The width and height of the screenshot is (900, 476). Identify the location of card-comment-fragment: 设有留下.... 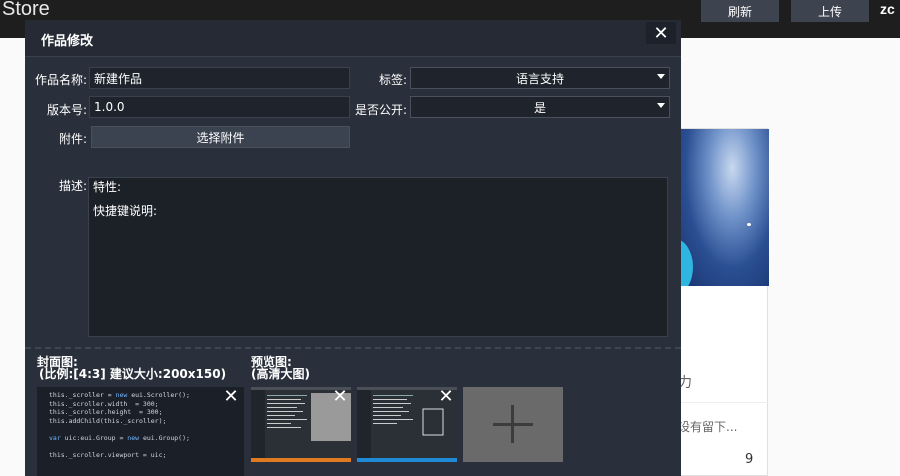
(708, 427).